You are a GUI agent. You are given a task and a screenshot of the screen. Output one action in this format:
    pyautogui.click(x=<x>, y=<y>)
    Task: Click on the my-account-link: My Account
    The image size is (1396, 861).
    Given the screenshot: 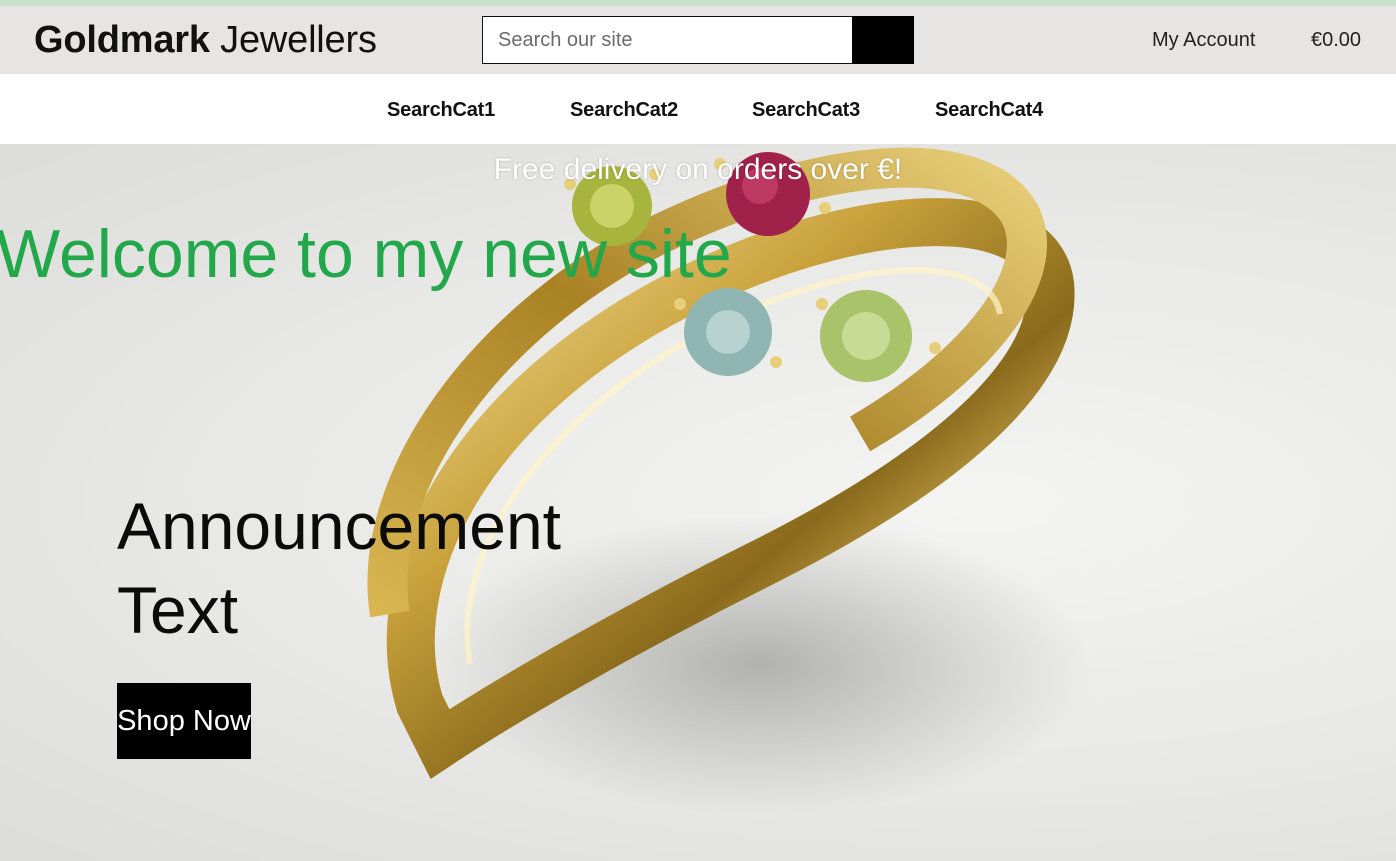 What is the action you would take?
    pyautogui.click(x=1203, y=40)
    